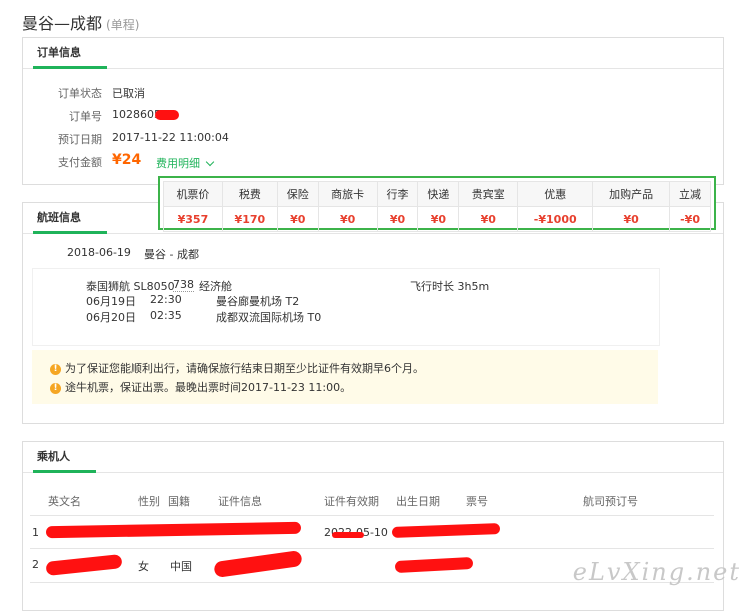  What do you see at coordinates (269, 317) in the screenshot?
I see `arrival-airport: 成都双流国际机场 T0` at bounding box center [269, 317].